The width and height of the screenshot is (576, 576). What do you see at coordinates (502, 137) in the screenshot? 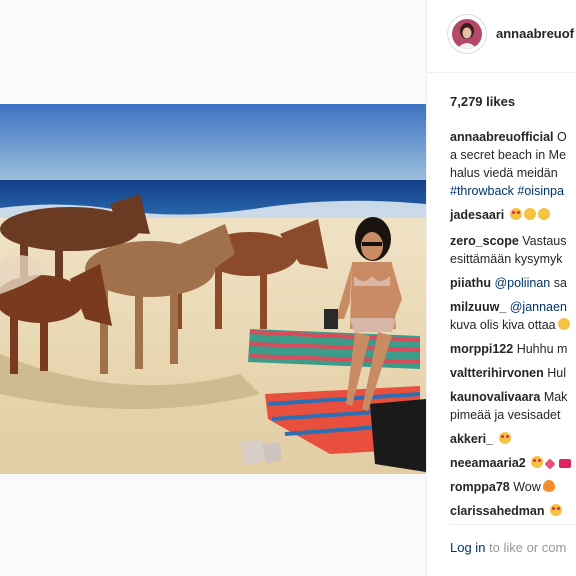
I see `caption-username: annaabreuofficial` at bounding box center [502, 137].